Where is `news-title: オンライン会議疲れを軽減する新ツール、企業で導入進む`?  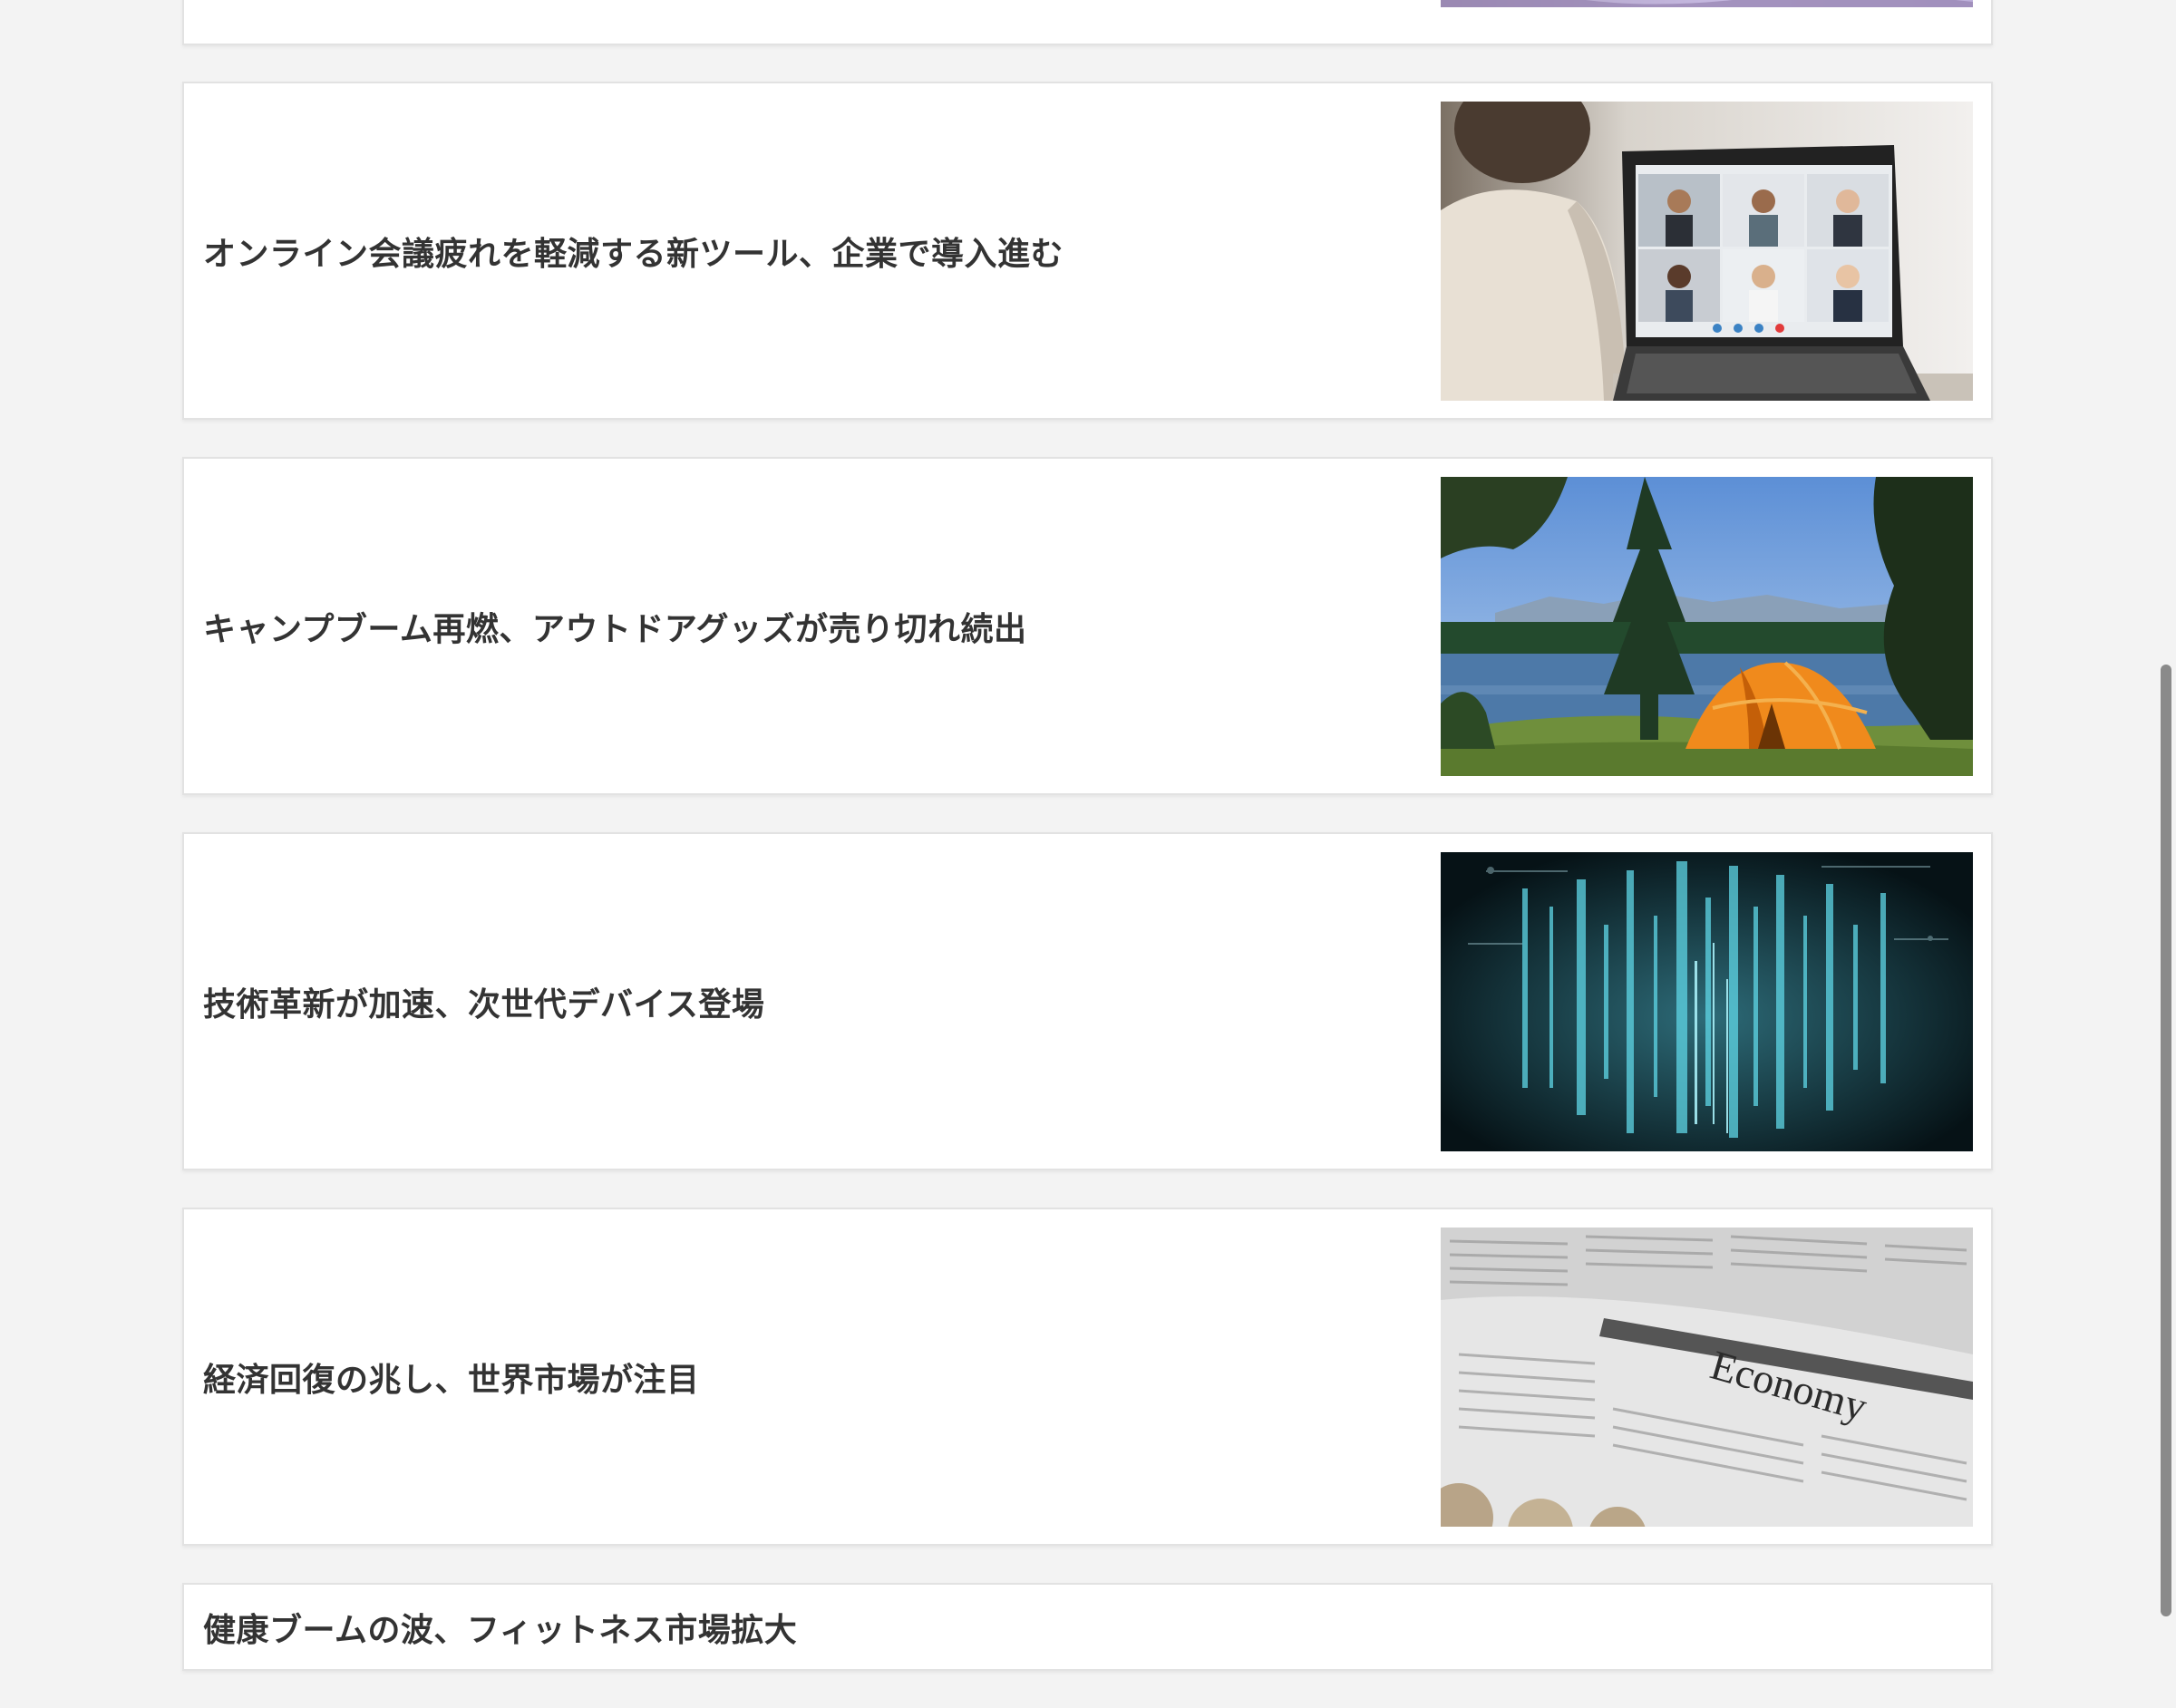
news-title: オンライン会議疲れを軽減する新ツール、企業で導入進む is located at coordinates (633, 251).